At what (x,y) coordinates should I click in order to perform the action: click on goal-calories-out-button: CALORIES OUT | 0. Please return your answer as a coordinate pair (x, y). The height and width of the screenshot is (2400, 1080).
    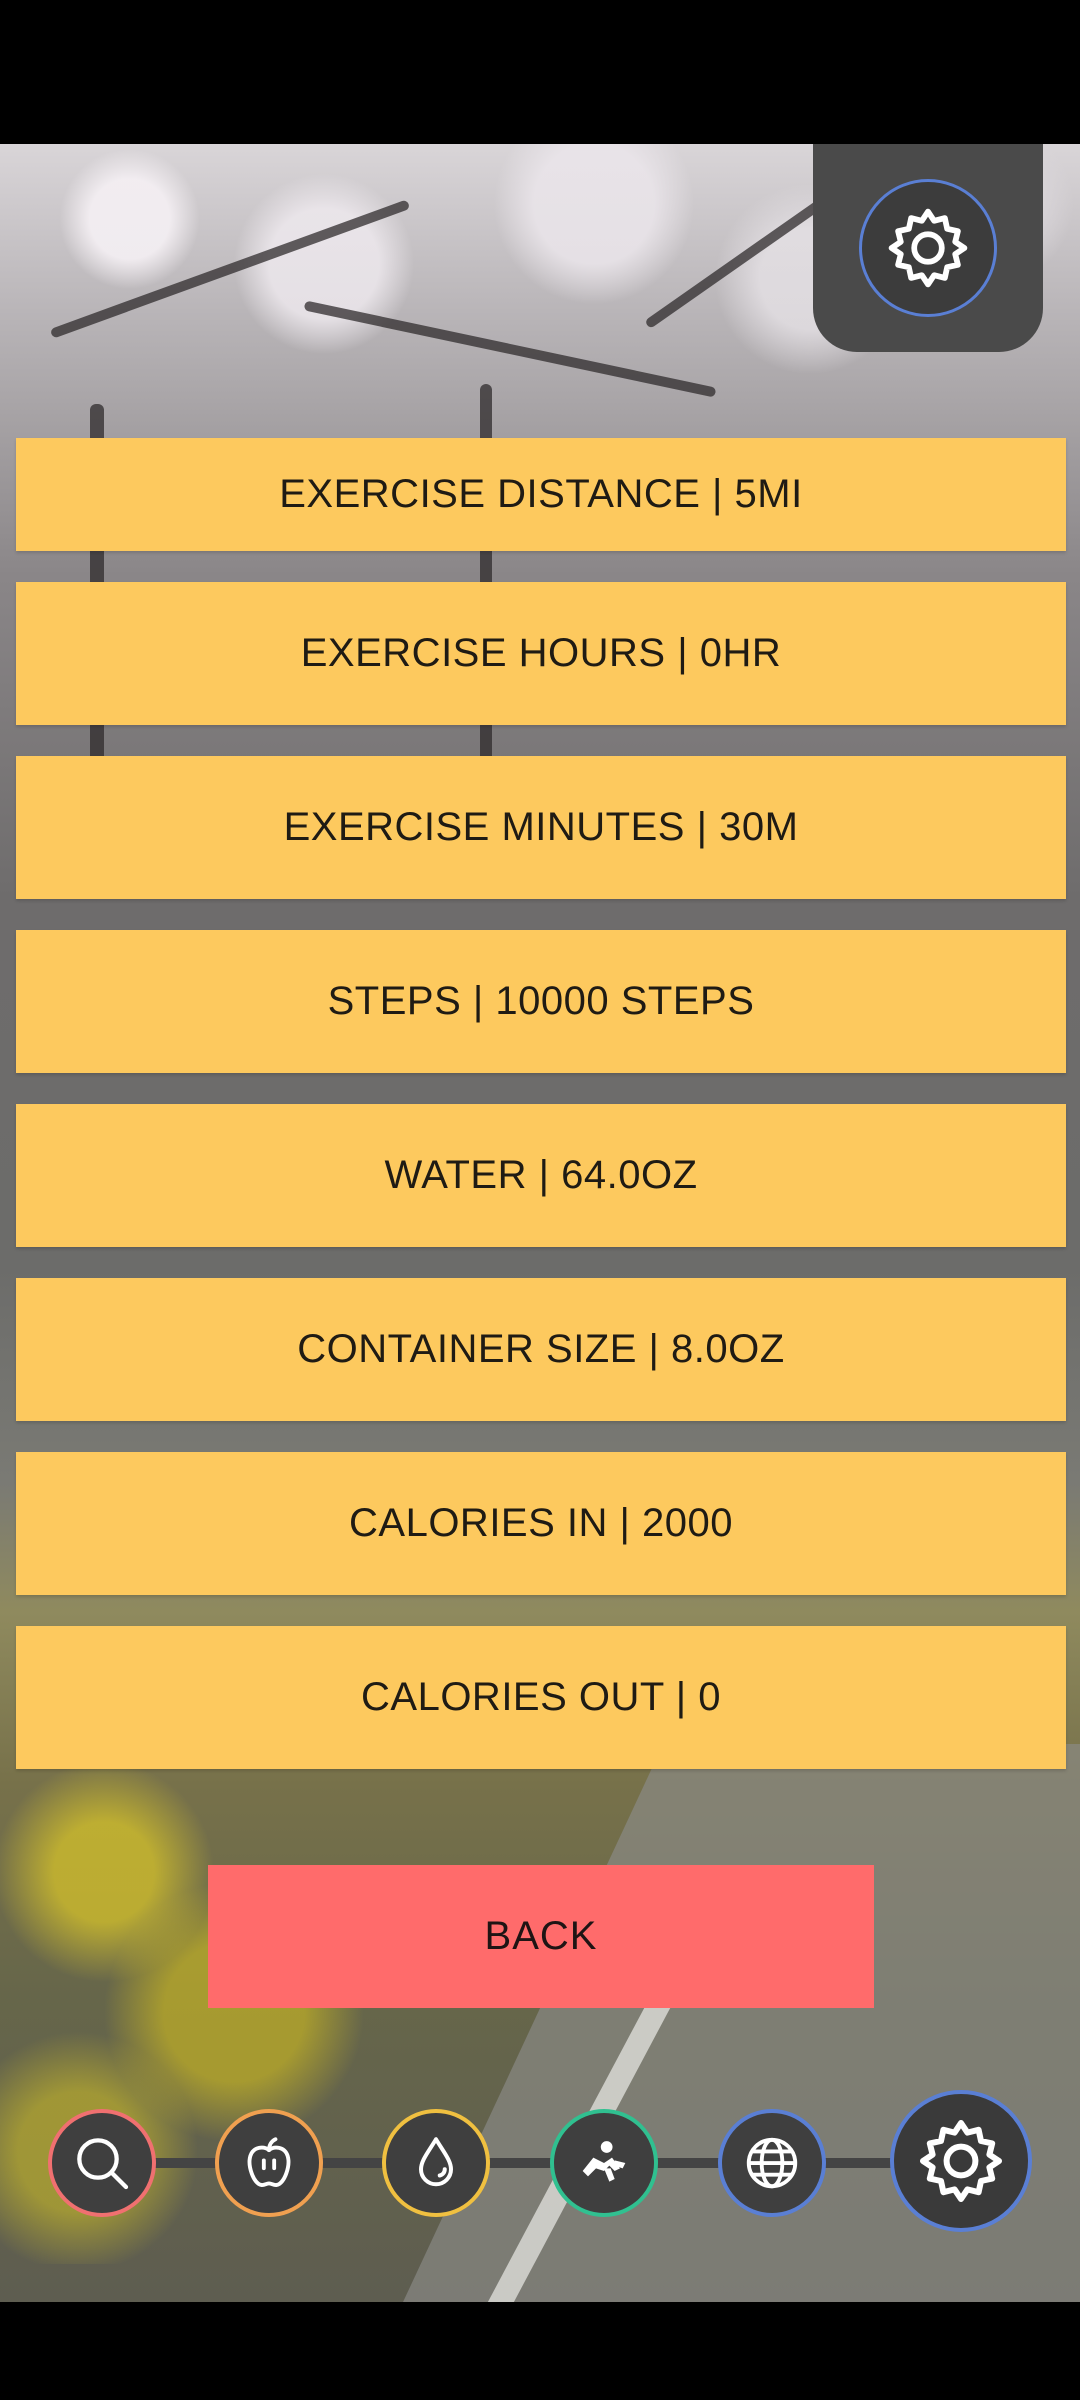
    Looking at the image, I should click on (541, 1697).